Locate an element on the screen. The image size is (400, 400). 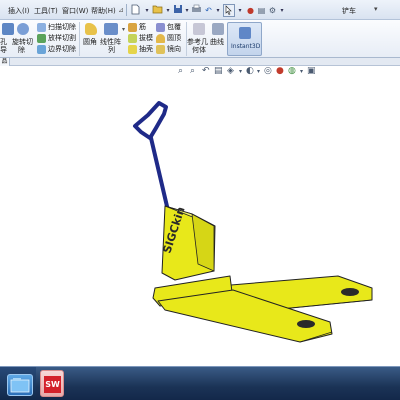
draft-icon is located at coordinates (132, 38).